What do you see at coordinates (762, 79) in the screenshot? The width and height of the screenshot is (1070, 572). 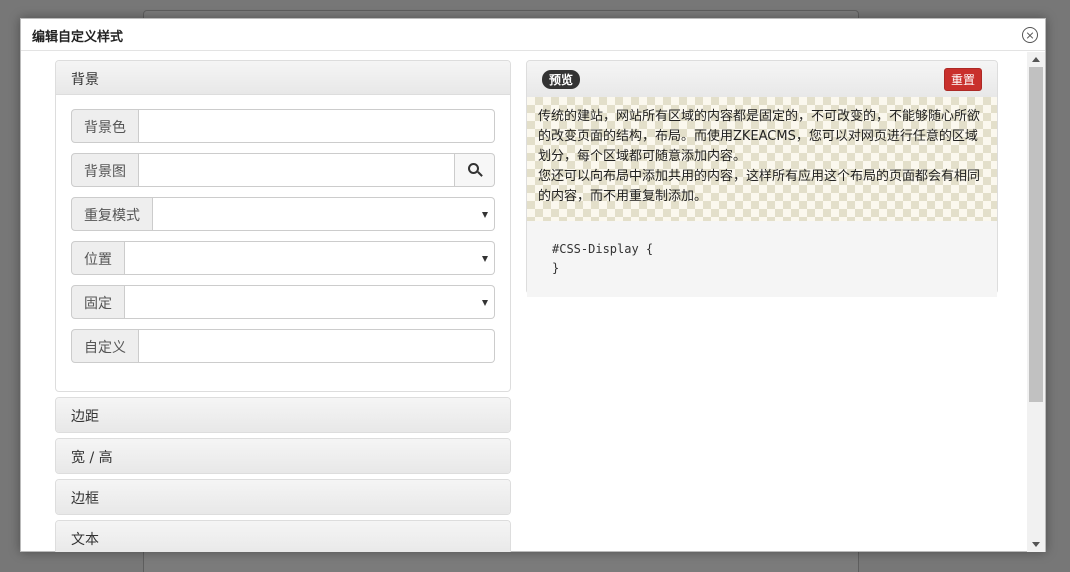 I see `preview-header: 预览 重置` at bounding box center [762, 79].